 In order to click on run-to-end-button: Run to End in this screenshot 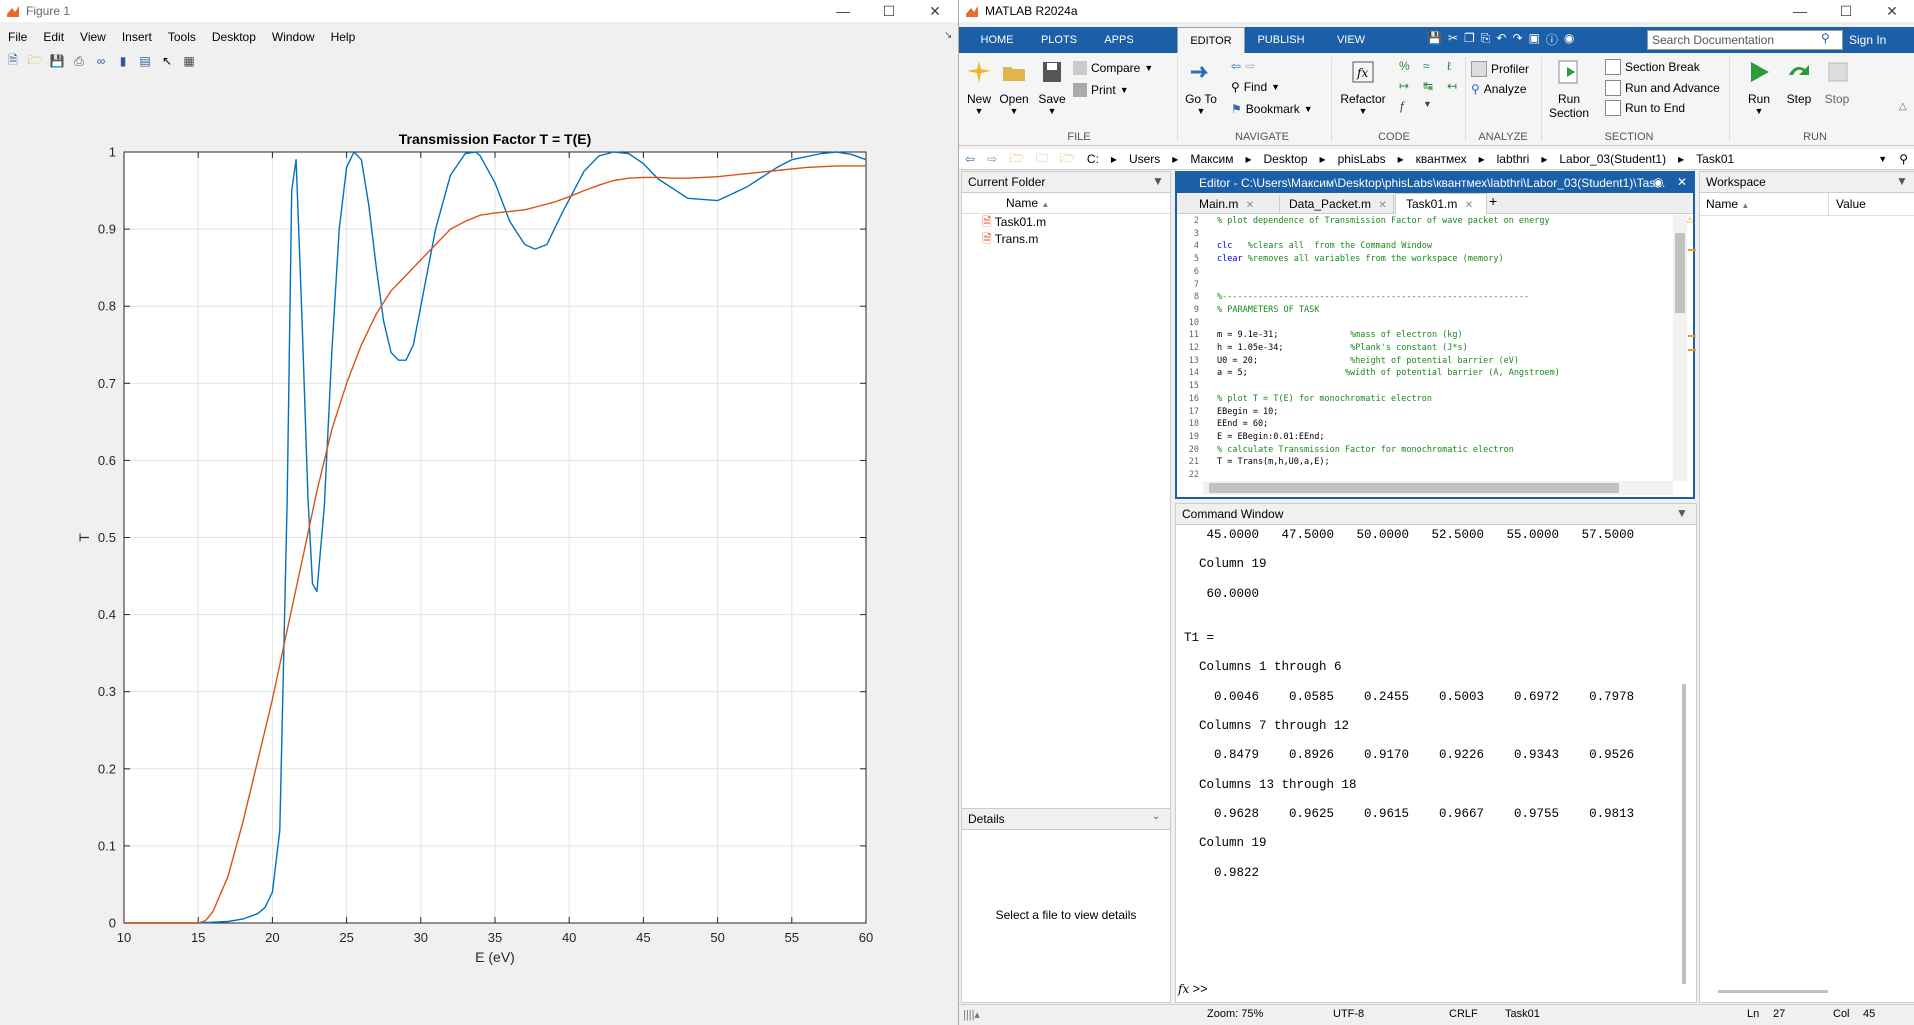, I will do `click(1645, 108)`.